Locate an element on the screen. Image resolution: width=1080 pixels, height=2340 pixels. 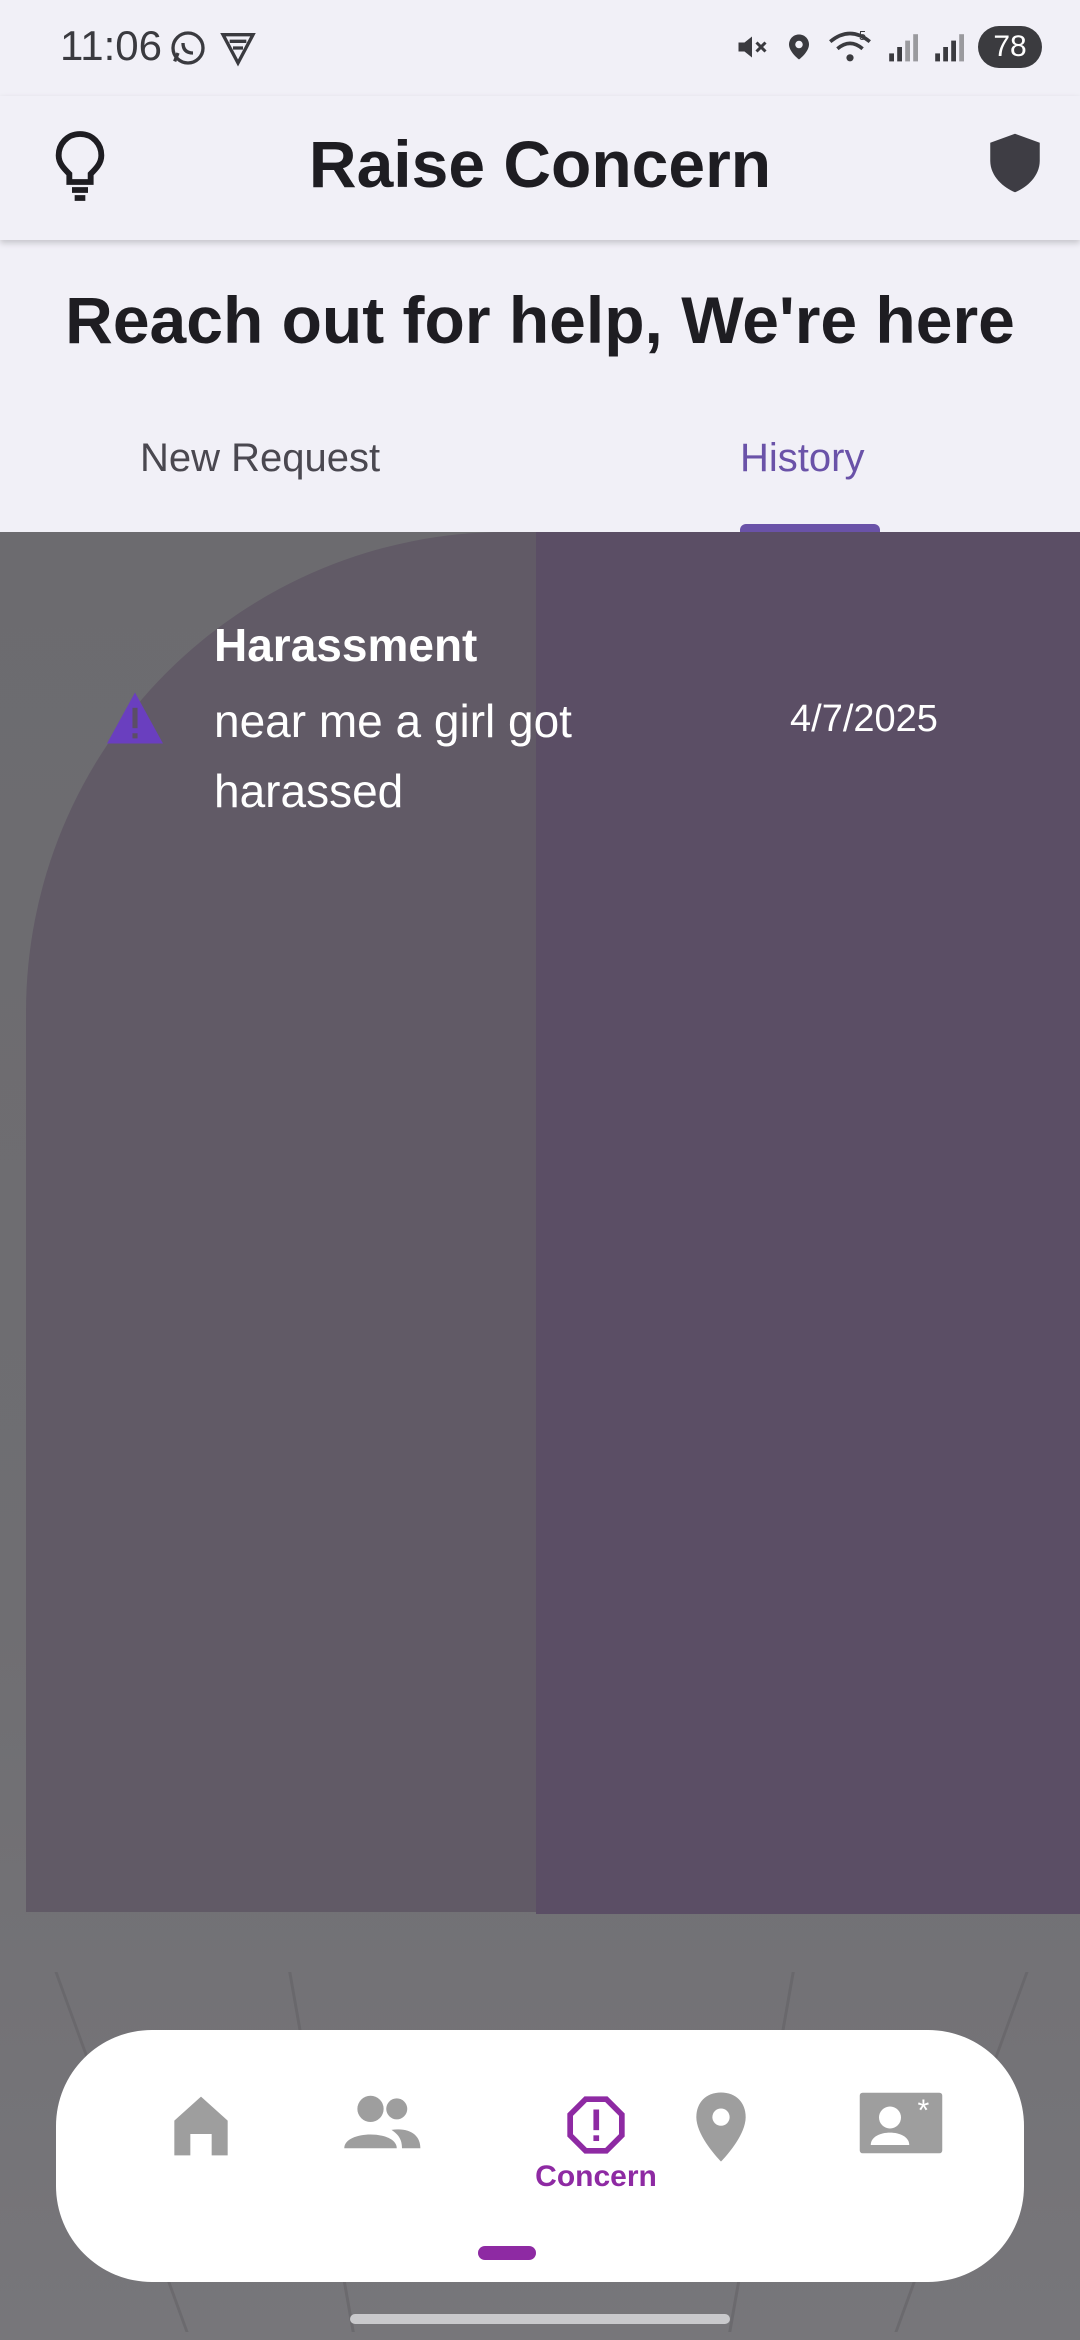
alert-octagon-icon is located at coordinates (596, 2125).